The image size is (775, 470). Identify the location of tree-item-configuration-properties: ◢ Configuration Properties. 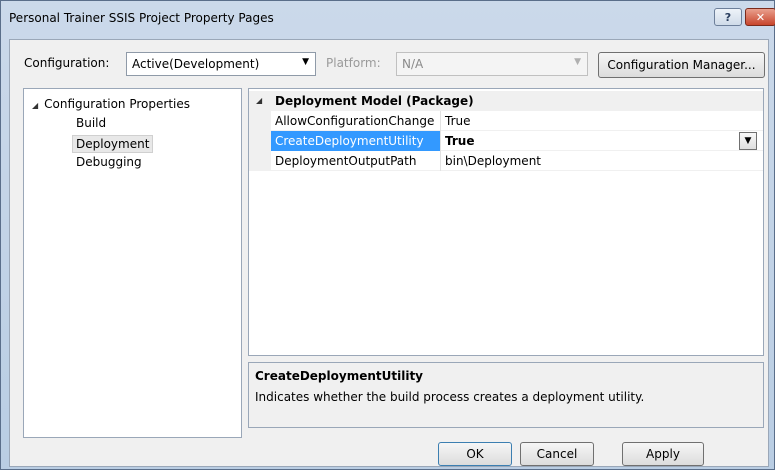
(111, 104).